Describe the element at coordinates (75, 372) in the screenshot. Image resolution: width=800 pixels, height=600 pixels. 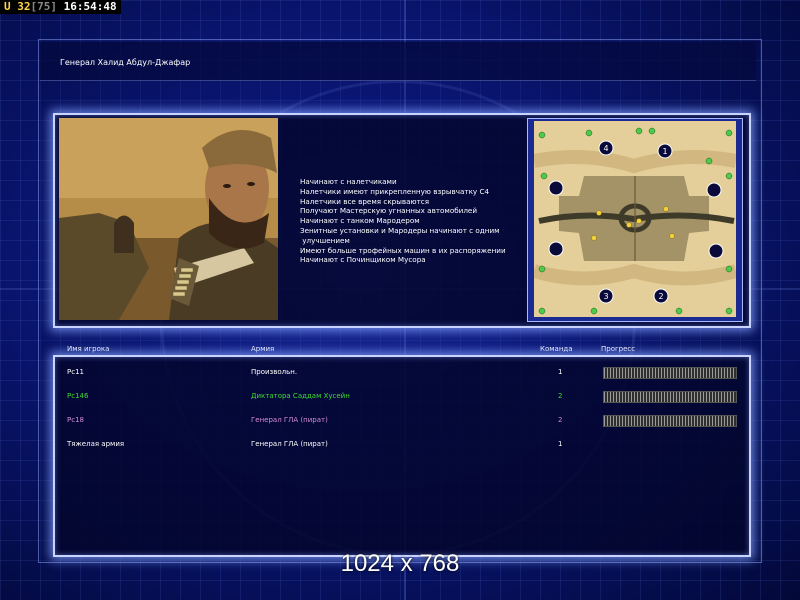
I see `player-name: Pc11` at that location.